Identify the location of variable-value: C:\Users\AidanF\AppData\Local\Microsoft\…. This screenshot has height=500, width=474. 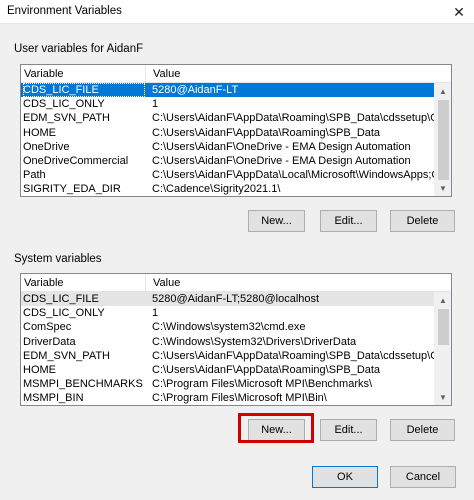
(293, 175).